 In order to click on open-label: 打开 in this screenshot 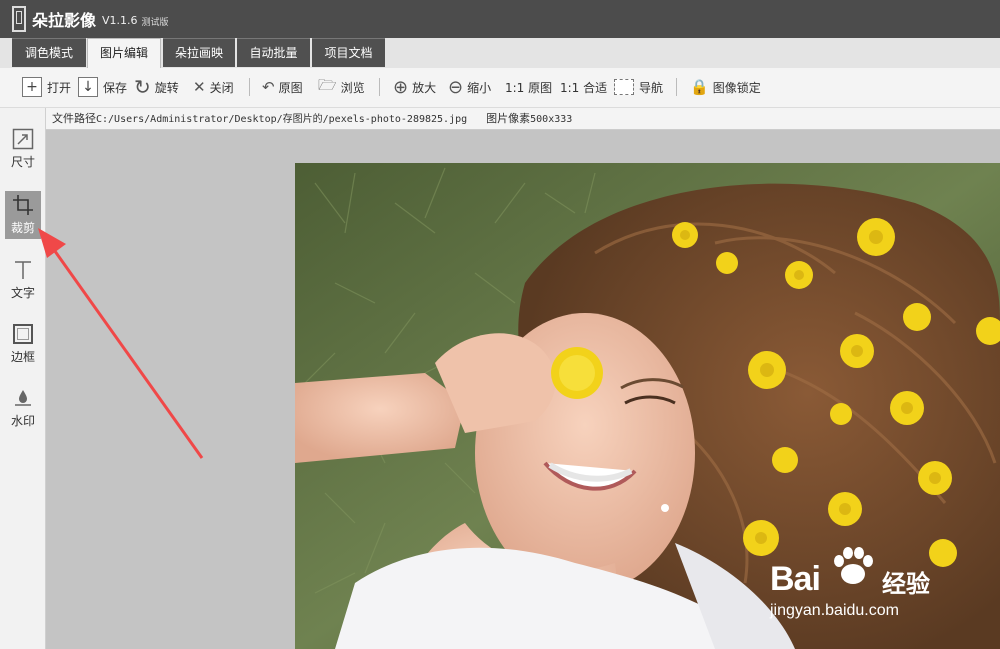, I will do `click(59, 87)`.